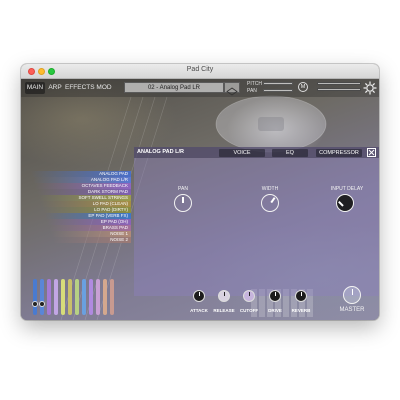  What do you see at coordinates (107, 191) in the screenshot?
I see `preset-item-label: DARK STORM PAD` at bounding box center [107, 191].